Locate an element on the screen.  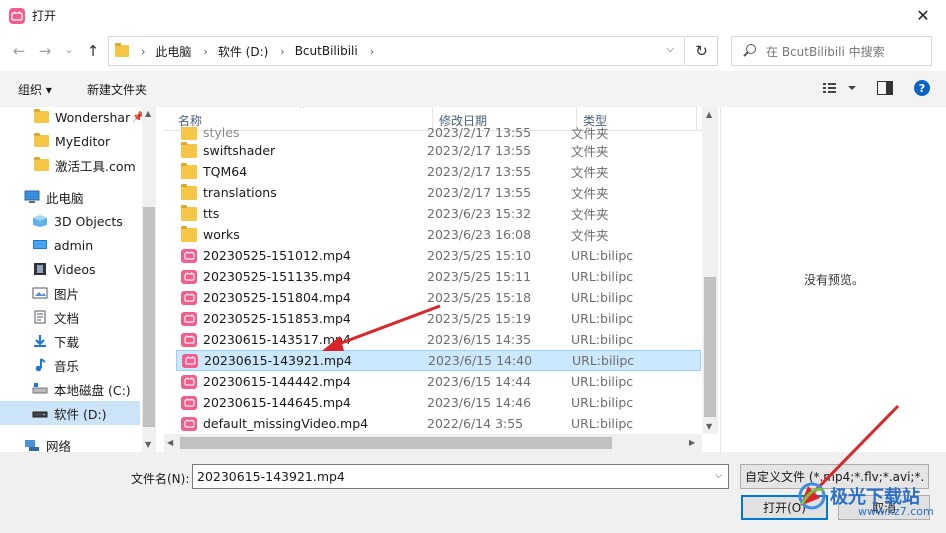
window-title: 打开 is located at coordinates (44, 16).